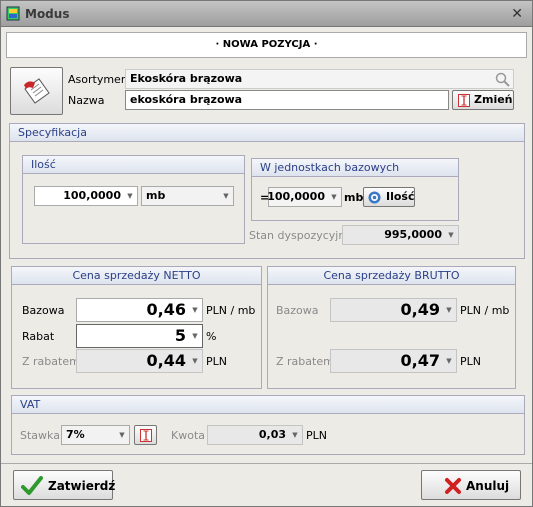  I want to click on unit-dropdown-icon: ▼, so click(226, 196).